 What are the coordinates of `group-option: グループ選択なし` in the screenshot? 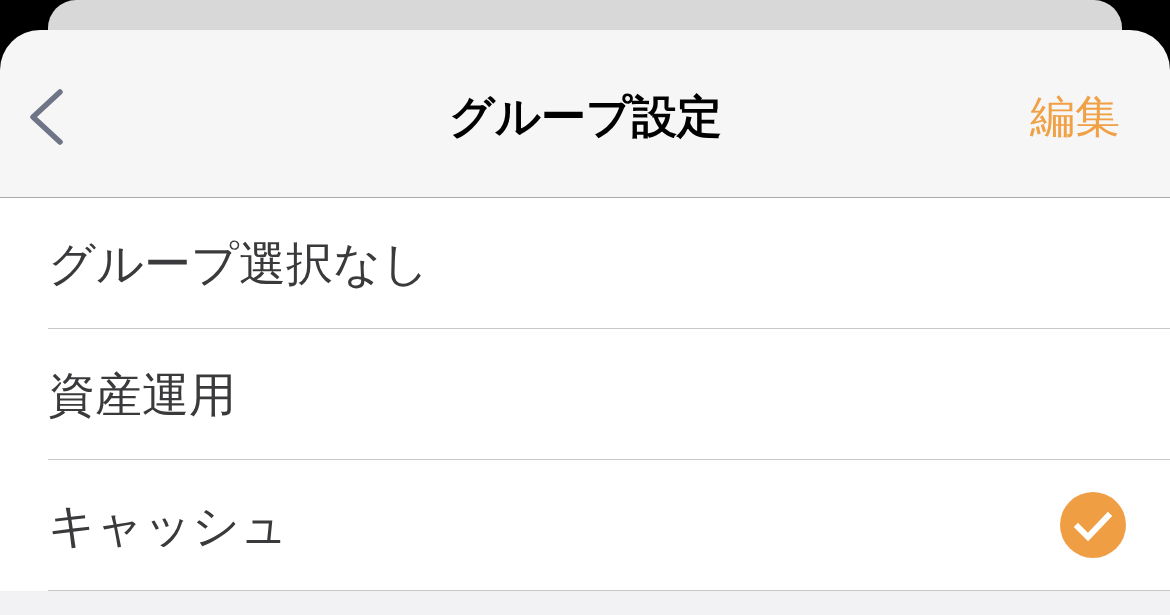 It's located at (238, 263).